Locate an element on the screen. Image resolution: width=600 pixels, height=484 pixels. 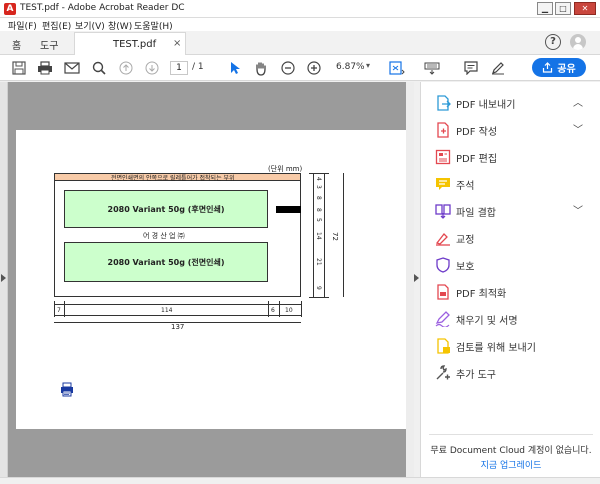
collapse-right-panel-icon is located at coordinates (416, 278).